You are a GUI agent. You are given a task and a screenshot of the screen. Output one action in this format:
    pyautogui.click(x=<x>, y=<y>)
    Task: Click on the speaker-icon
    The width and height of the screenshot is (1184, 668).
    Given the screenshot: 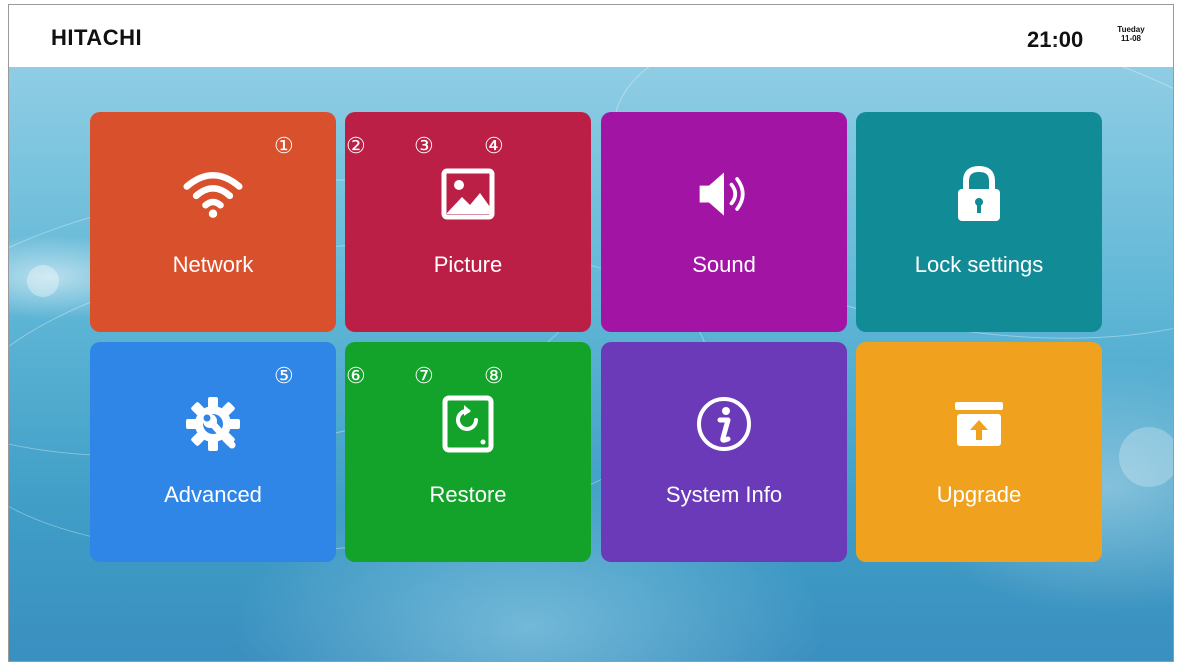 What is the action you would take?
    pyautogui.click(x=724, y=194)
    